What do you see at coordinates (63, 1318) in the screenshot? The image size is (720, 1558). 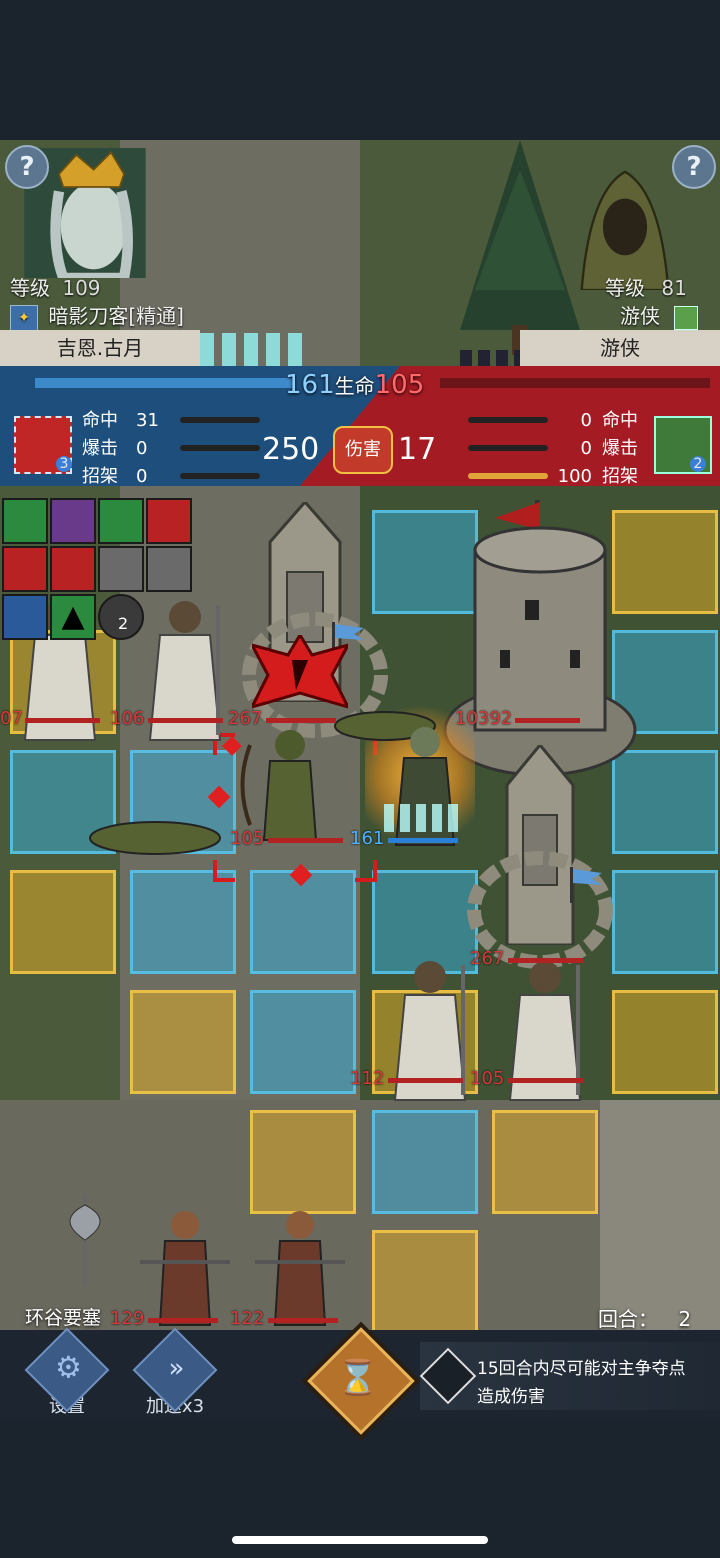 I see `location-name: 环谷要塞` at bounding box center [63, 1318].